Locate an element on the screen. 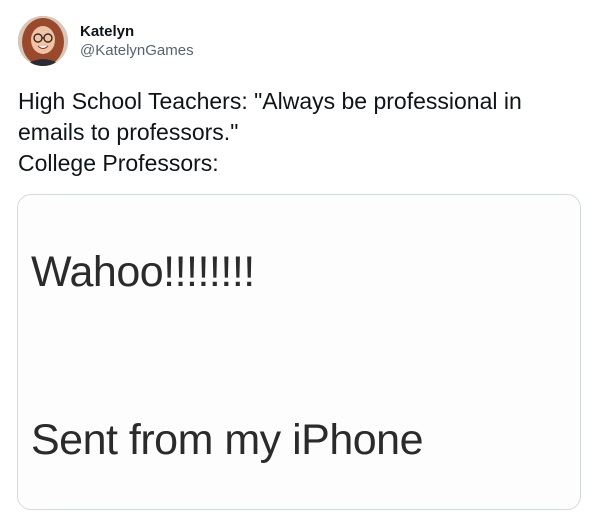 The image size is (599, 529). user-handle: @KatelynGames is located at coordinates (137, 50).